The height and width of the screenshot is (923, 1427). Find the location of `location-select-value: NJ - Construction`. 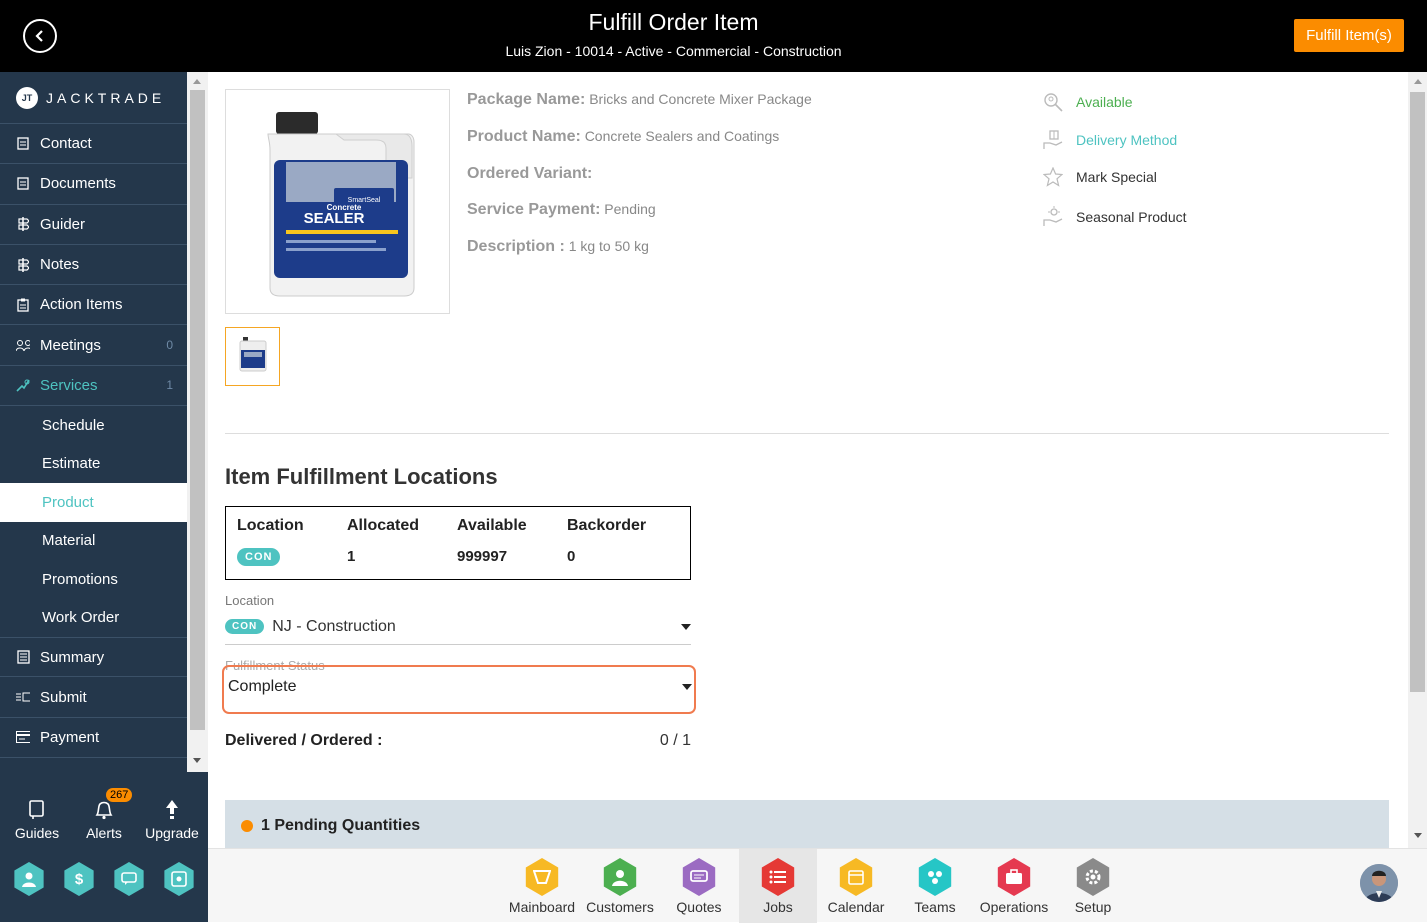

location-select-value: NJ - Construction is located at coordinates (334, 626).